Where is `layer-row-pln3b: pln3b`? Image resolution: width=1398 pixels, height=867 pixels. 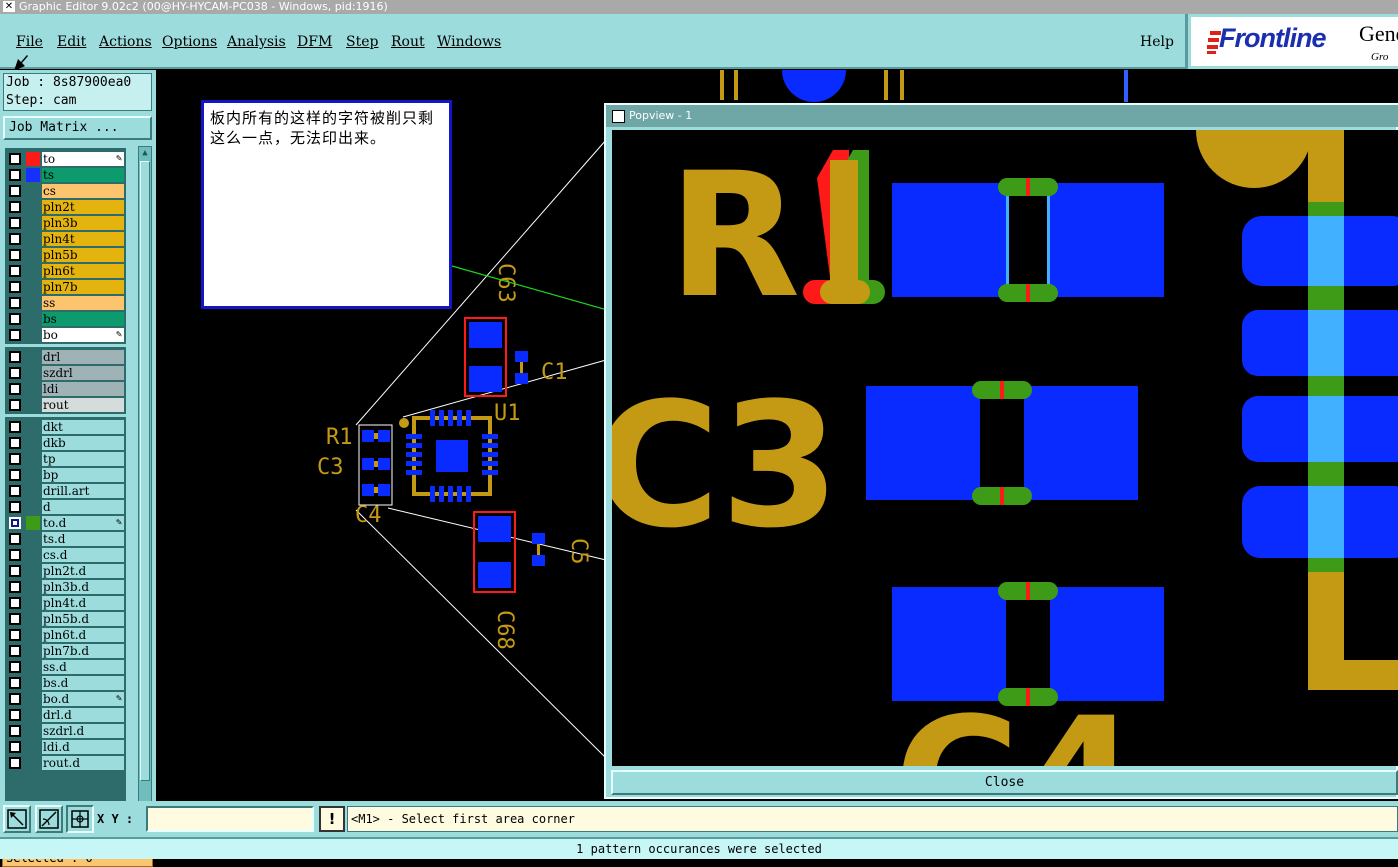
layer-row-pln3b: pln3b is located at coordinates (66, 223).